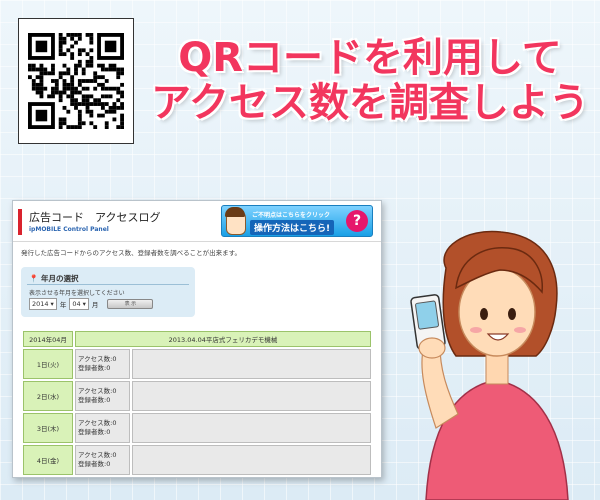 The width and height of the screenshot is (600, 500). Describe the element at coordinates (48, 396) in the screenshot. I see `day-cell: 2日(水)` at that location.